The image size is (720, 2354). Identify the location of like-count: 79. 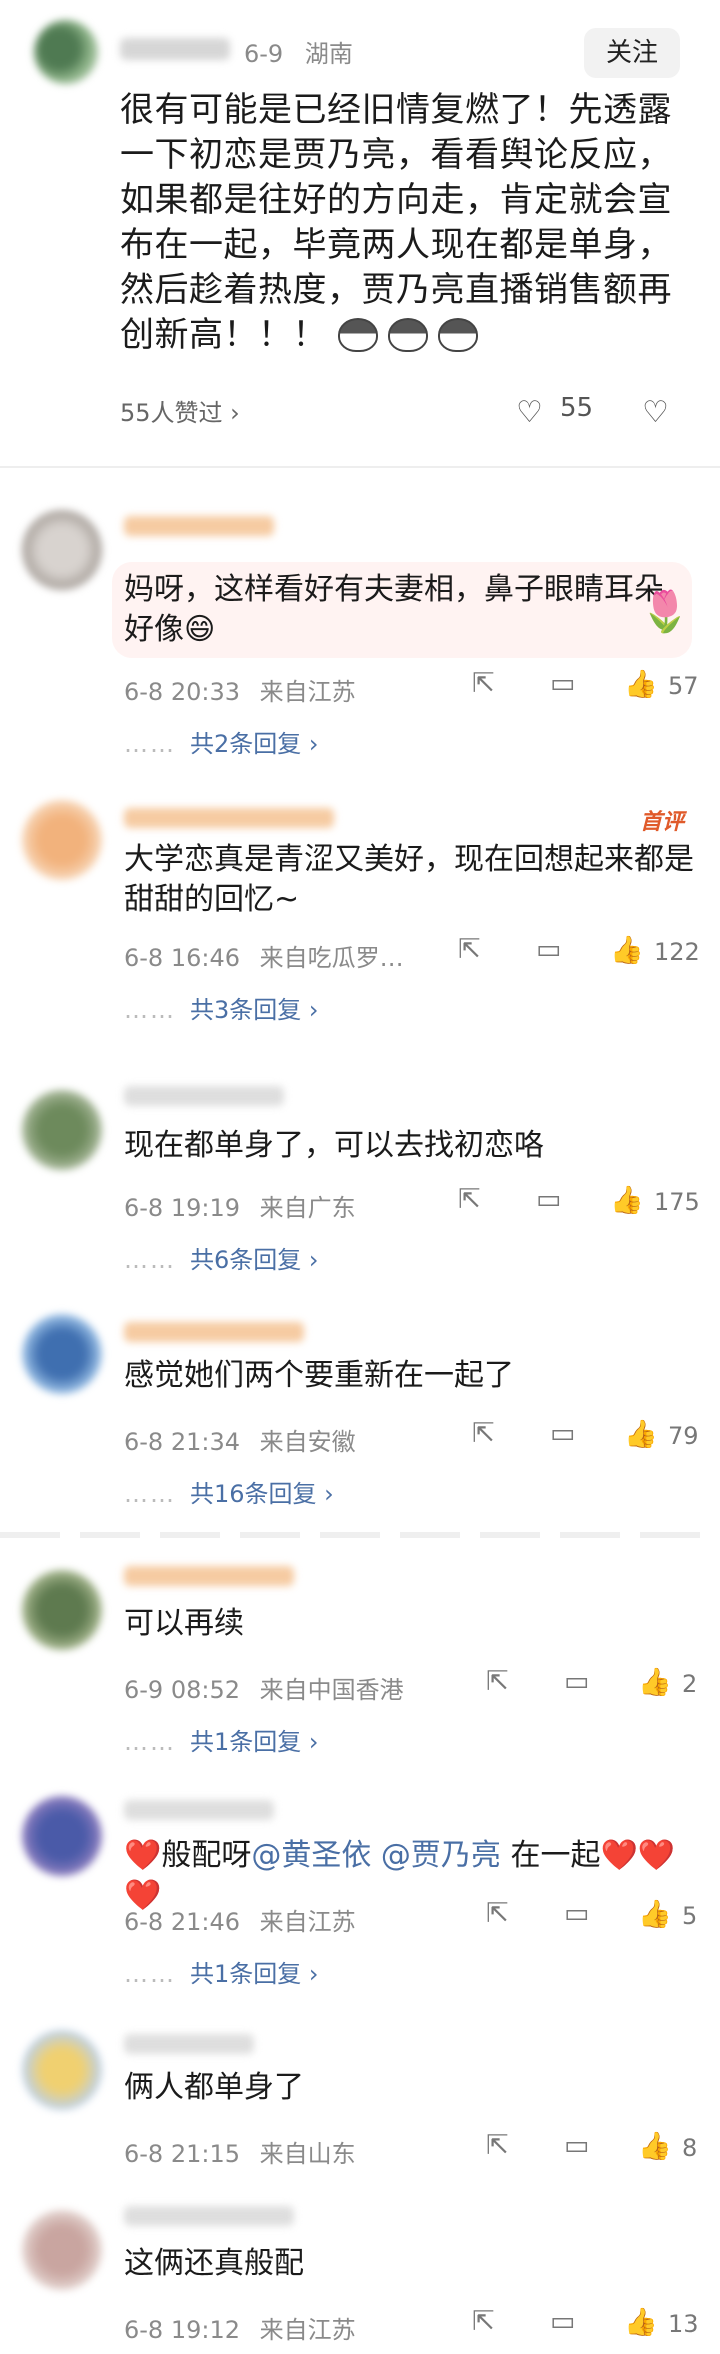
(683, 1436).